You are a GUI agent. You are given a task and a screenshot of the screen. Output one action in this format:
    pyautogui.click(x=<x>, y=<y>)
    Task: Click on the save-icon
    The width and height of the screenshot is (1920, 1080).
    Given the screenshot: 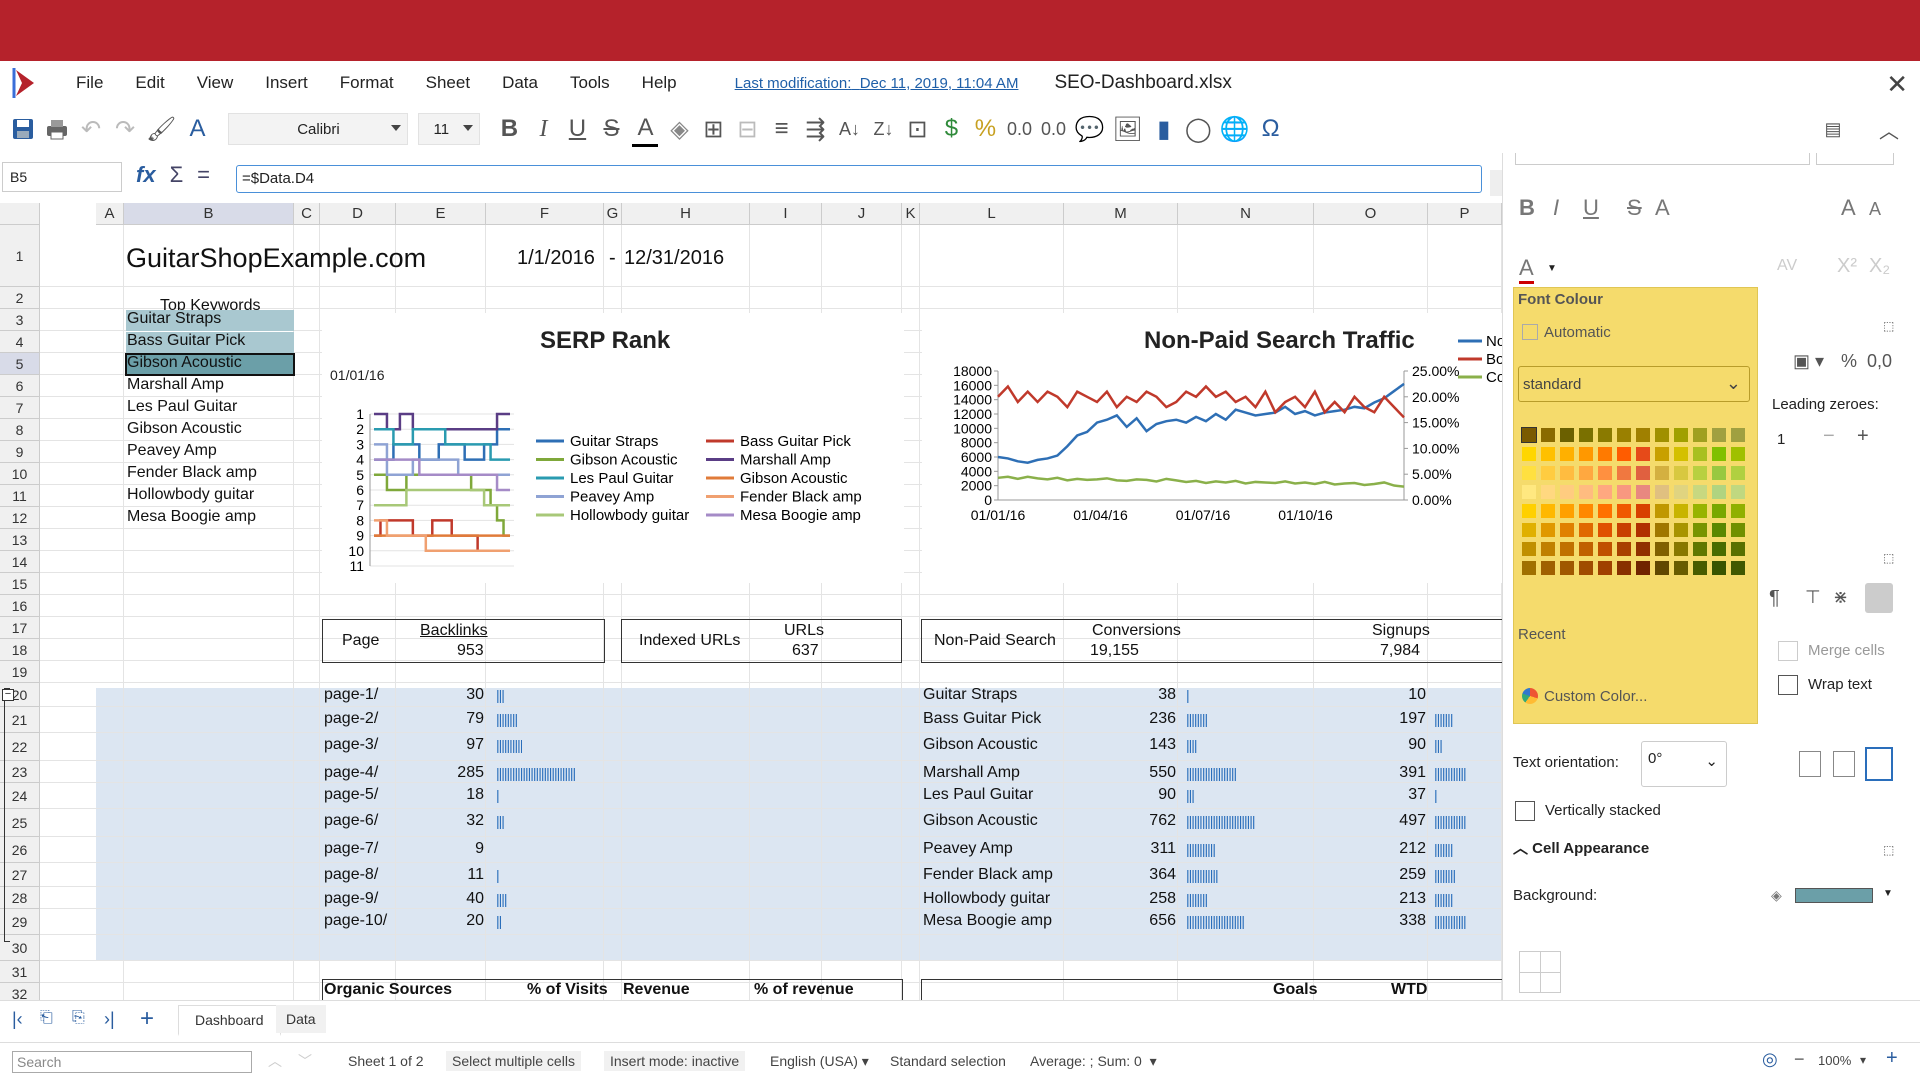 What is the action you would take?
    pyautogui.click(x=23, y=129)
    